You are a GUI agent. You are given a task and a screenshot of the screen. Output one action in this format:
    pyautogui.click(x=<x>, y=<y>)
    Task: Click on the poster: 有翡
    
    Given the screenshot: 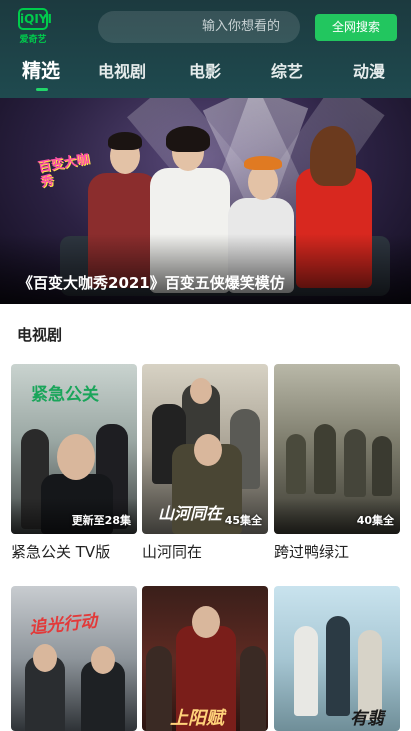 What is the action you would take?
    pyautogui.click(x=337, y=658)
    